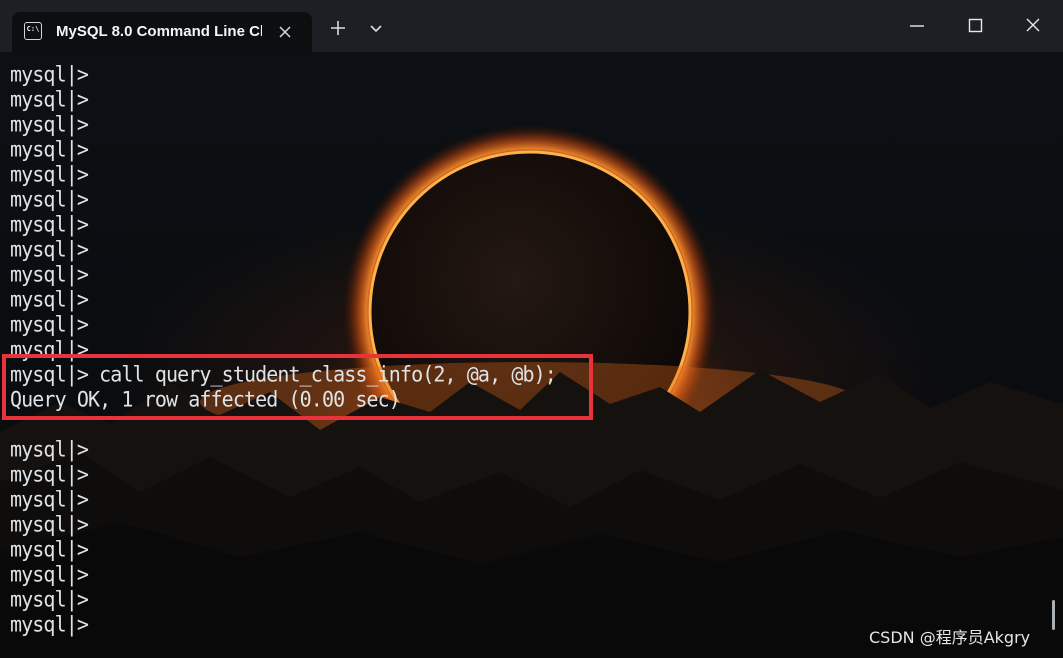 This screenshot has height=658, width=1063. I want to click on plus-icon, so click(338, 28).